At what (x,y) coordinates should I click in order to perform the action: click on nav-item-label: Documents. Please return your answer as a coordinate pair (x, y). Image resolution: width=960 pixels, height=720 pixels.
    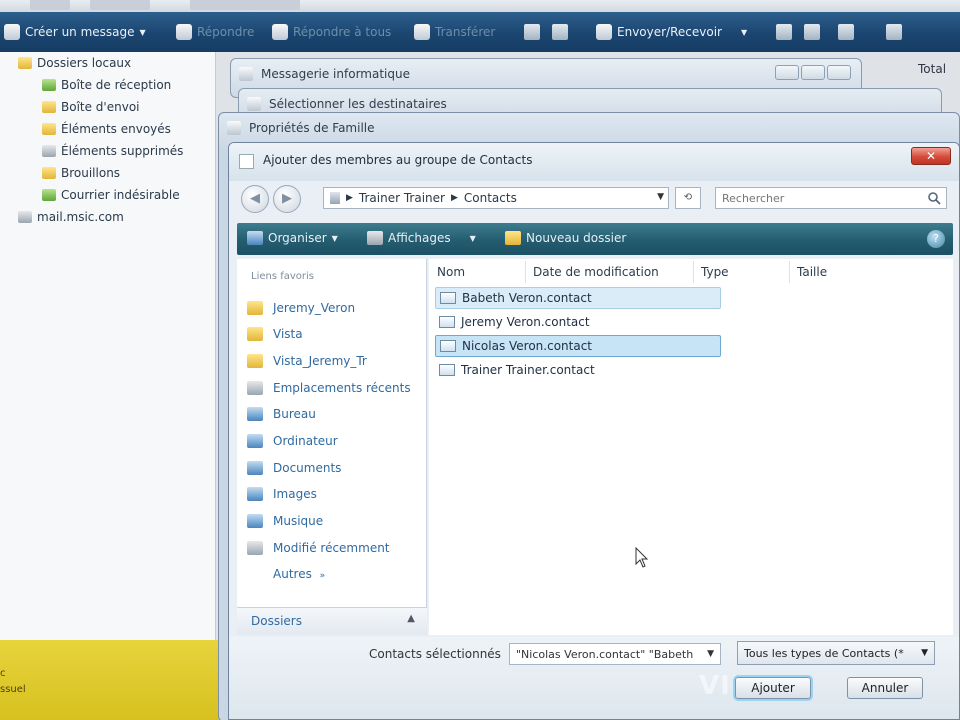
    Looking at the image, I should click on (307, 468).